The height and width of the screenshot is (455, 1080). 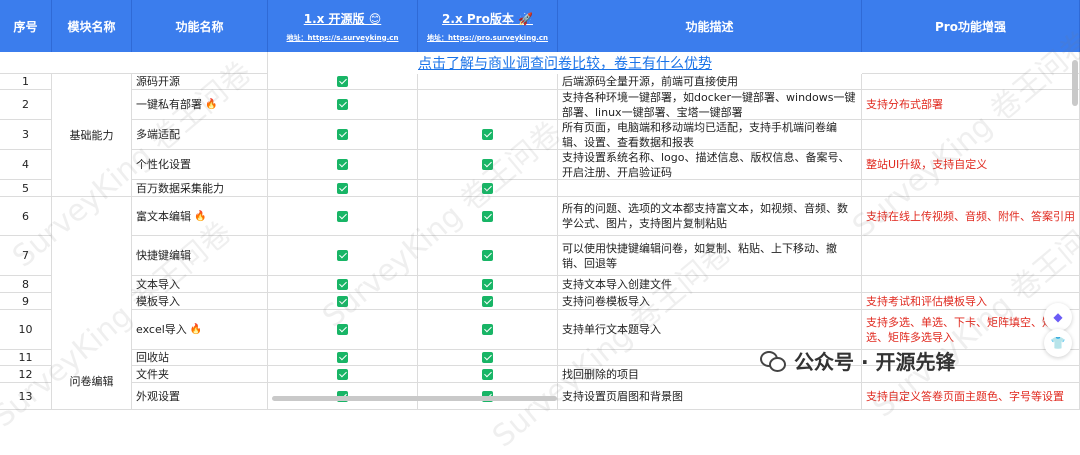 What do you see at coordinates (92, 26) in the screenshot?
I see `header-module: 模块名称` at bounding box center [92, 26].